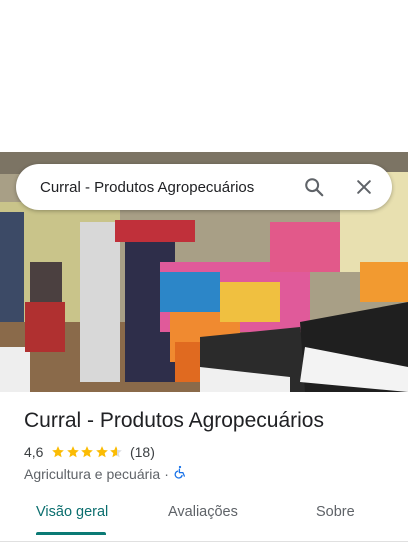 Image resolution: width=408 pixels, height=544 pixels. What do you see at coordinates (364, 187) in the screenshot?
I see `close-icon` at bounding box center [364, 187].